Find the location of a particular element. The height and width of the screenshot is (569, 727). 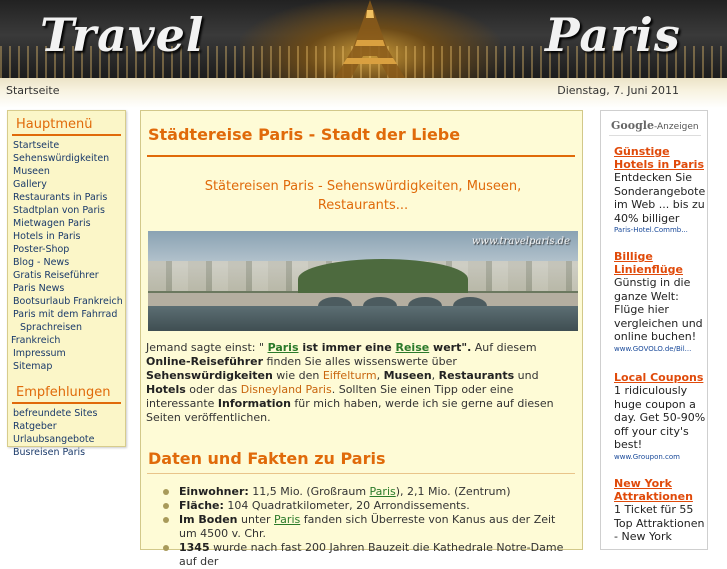

rec-item: befreundete Sites is located at coordinates (66, 413).